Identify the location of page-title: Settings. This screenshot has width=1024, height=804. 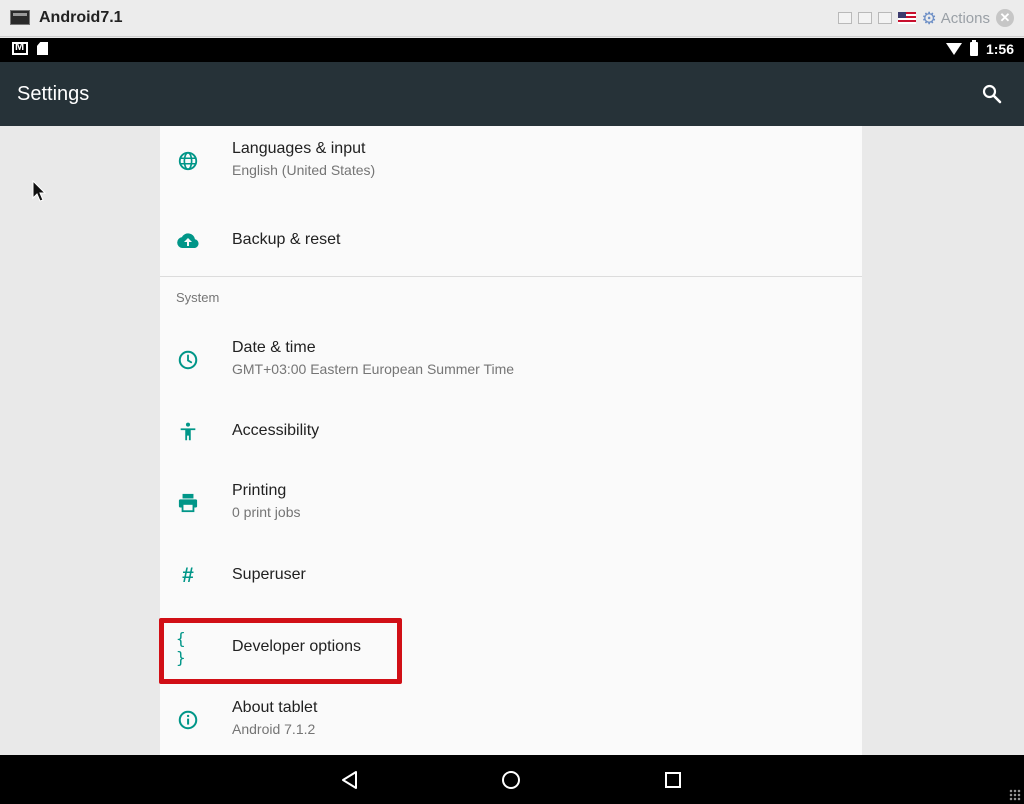
(53, 94).